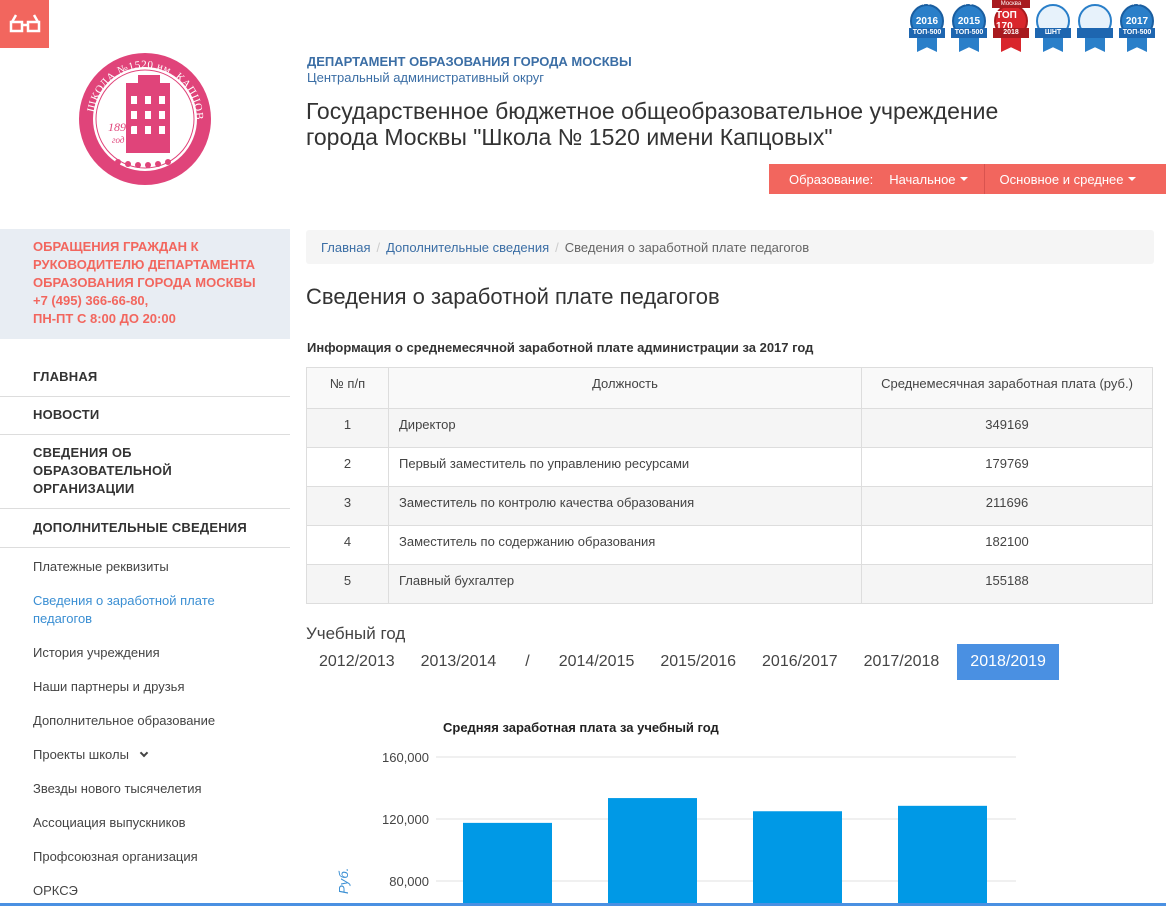  I want to click on year-tab: 2017/2018, so click(902, 662).